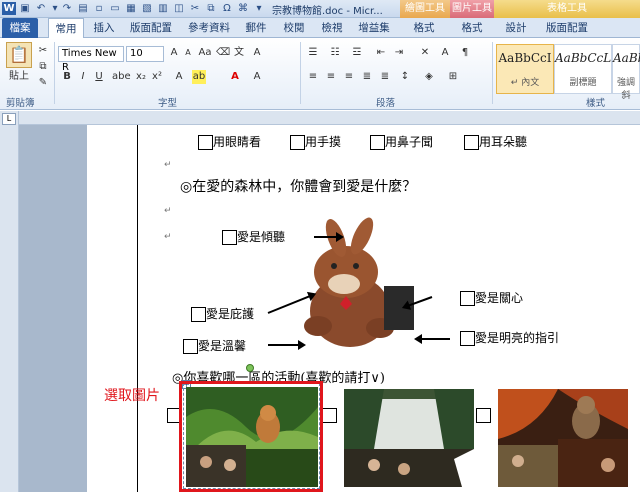 The height and width of the screenshot is (492, 640). I want to click on highlight-icon: ab, so click(199, 77).